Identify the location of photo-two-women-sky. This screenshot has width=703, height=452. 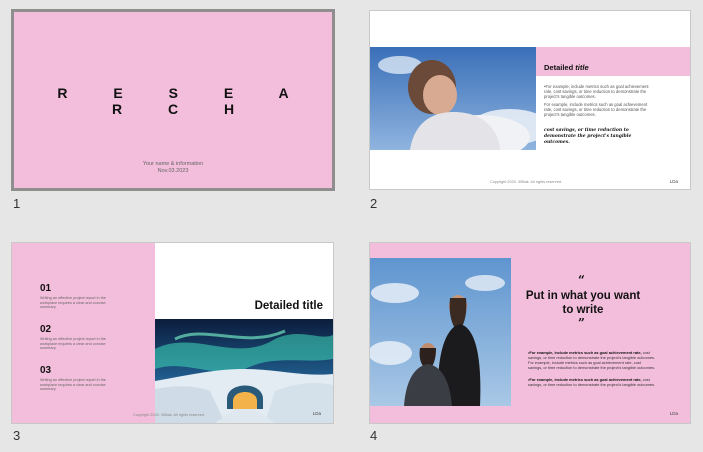
(440, 332).